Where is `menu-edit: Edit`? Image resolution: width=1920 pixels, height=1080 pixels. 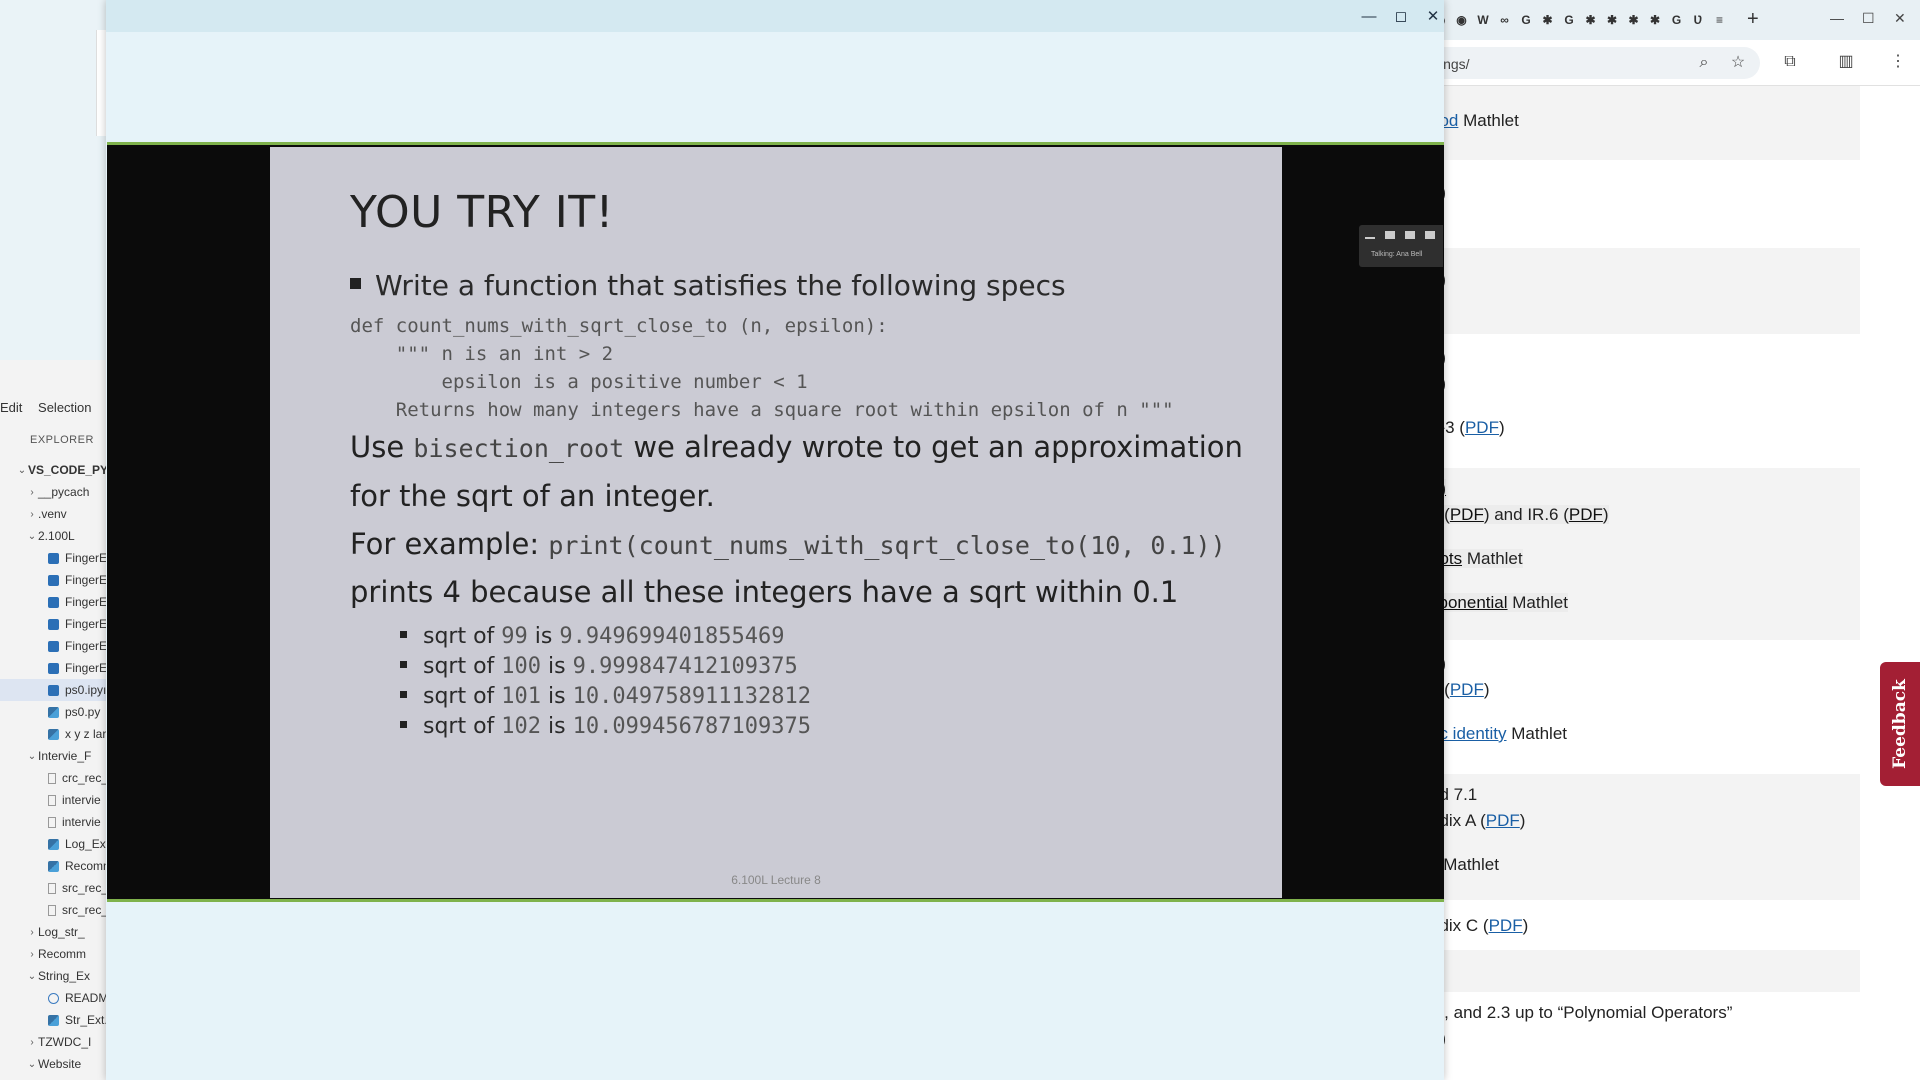
menu-edit: Edit is located at coordinates (11, 407).